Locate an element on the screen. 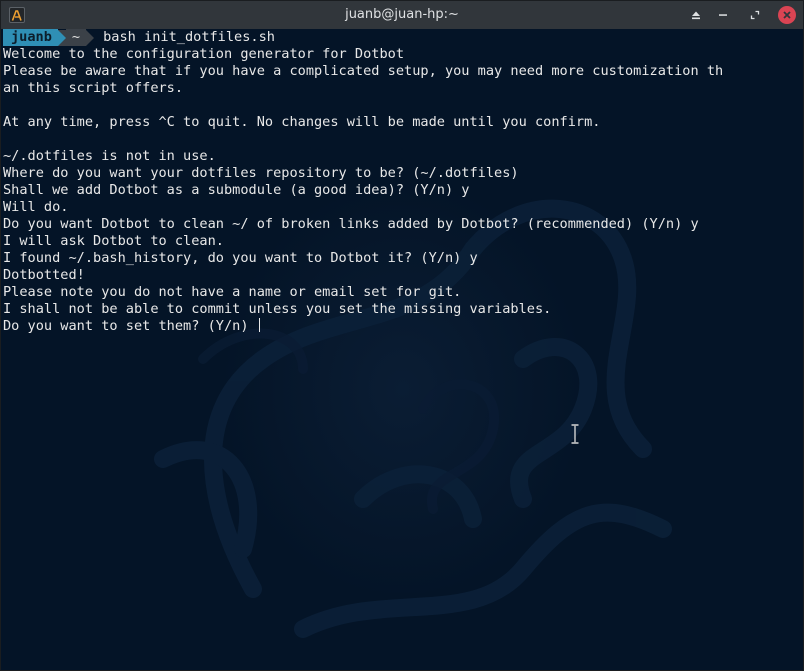 This screenshot has height=671, width=804. window-title: juanb@juan-hp:~ is located at coordinates (402, 14).